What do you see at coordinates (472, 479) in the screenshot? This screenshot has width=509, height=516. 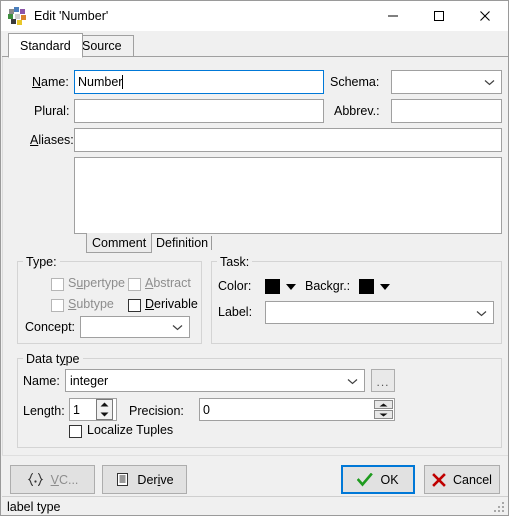 I see `cancel-button-label: Cancel` at bounding box center [472, 479].